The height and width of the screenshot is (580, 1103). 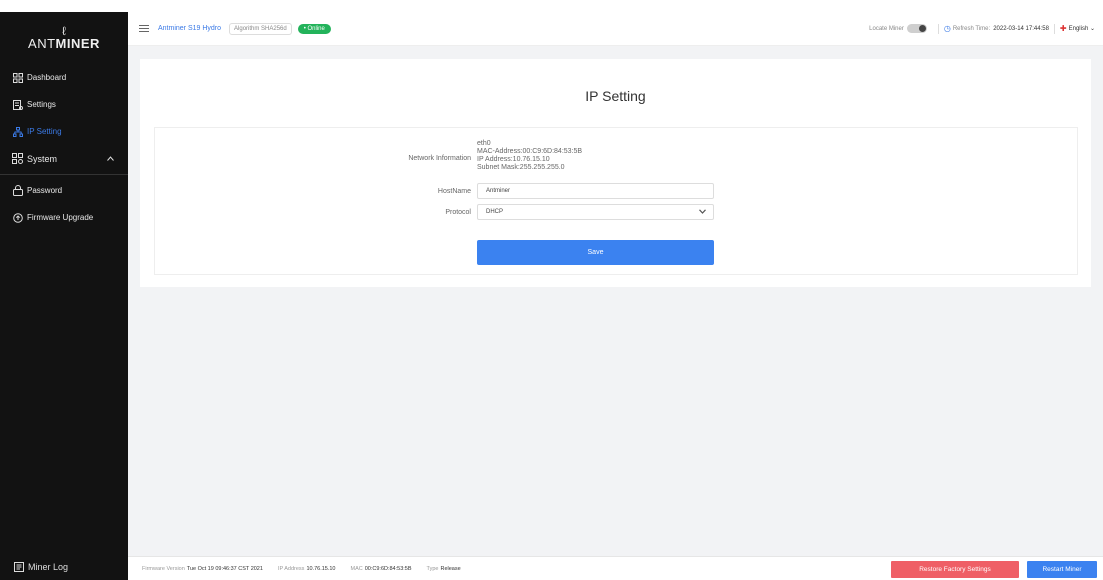 What do you see at coordinates (190, 28) in the screenshot?
I see `miner-model: Antminer S19 Hydro` at bounding box center [190, 28].